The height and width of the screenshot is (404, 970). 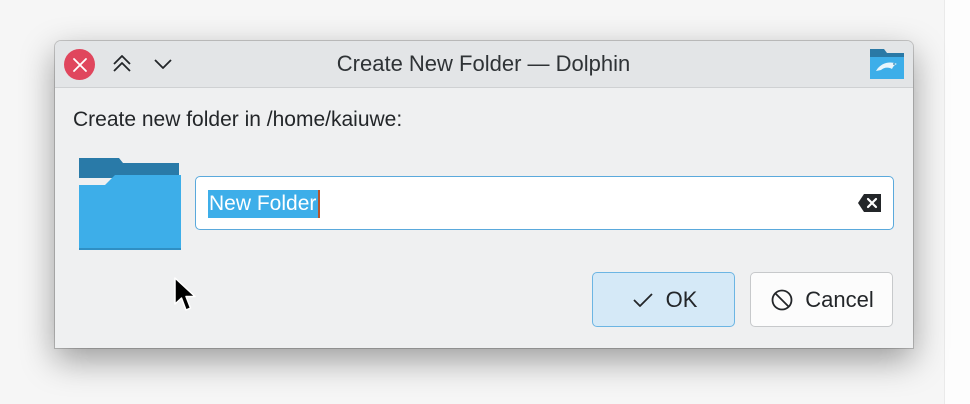 I want to click on chevron-down-icon, so click(x=163, y=64).